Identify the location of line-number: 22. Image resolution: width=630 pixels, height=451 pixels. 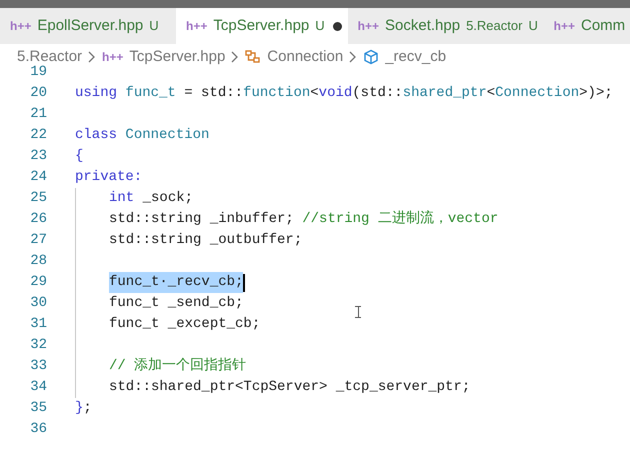
(38, 135).